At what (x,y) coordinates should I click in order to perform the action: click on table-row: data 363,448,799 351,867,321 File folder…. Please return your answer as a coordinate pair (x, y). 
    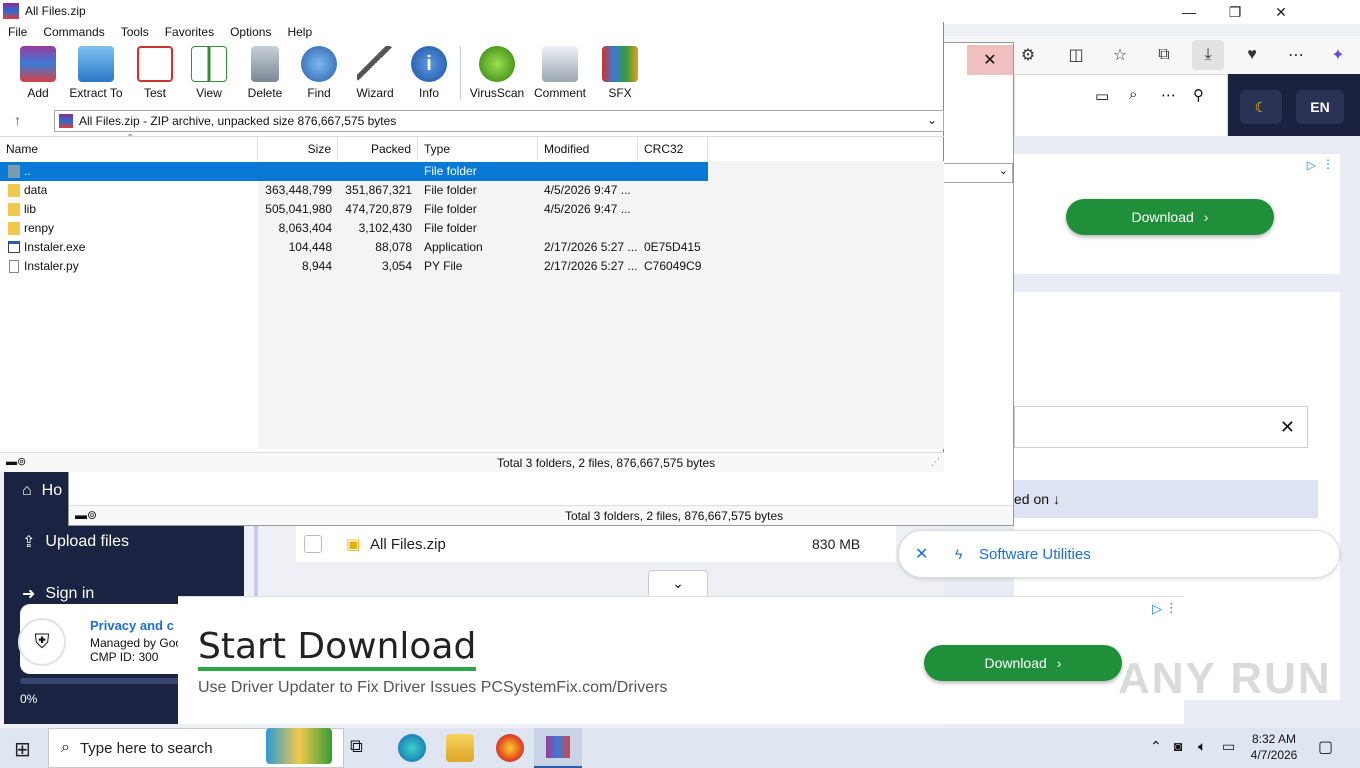
    Looking at the image, I should click on (354, 190).